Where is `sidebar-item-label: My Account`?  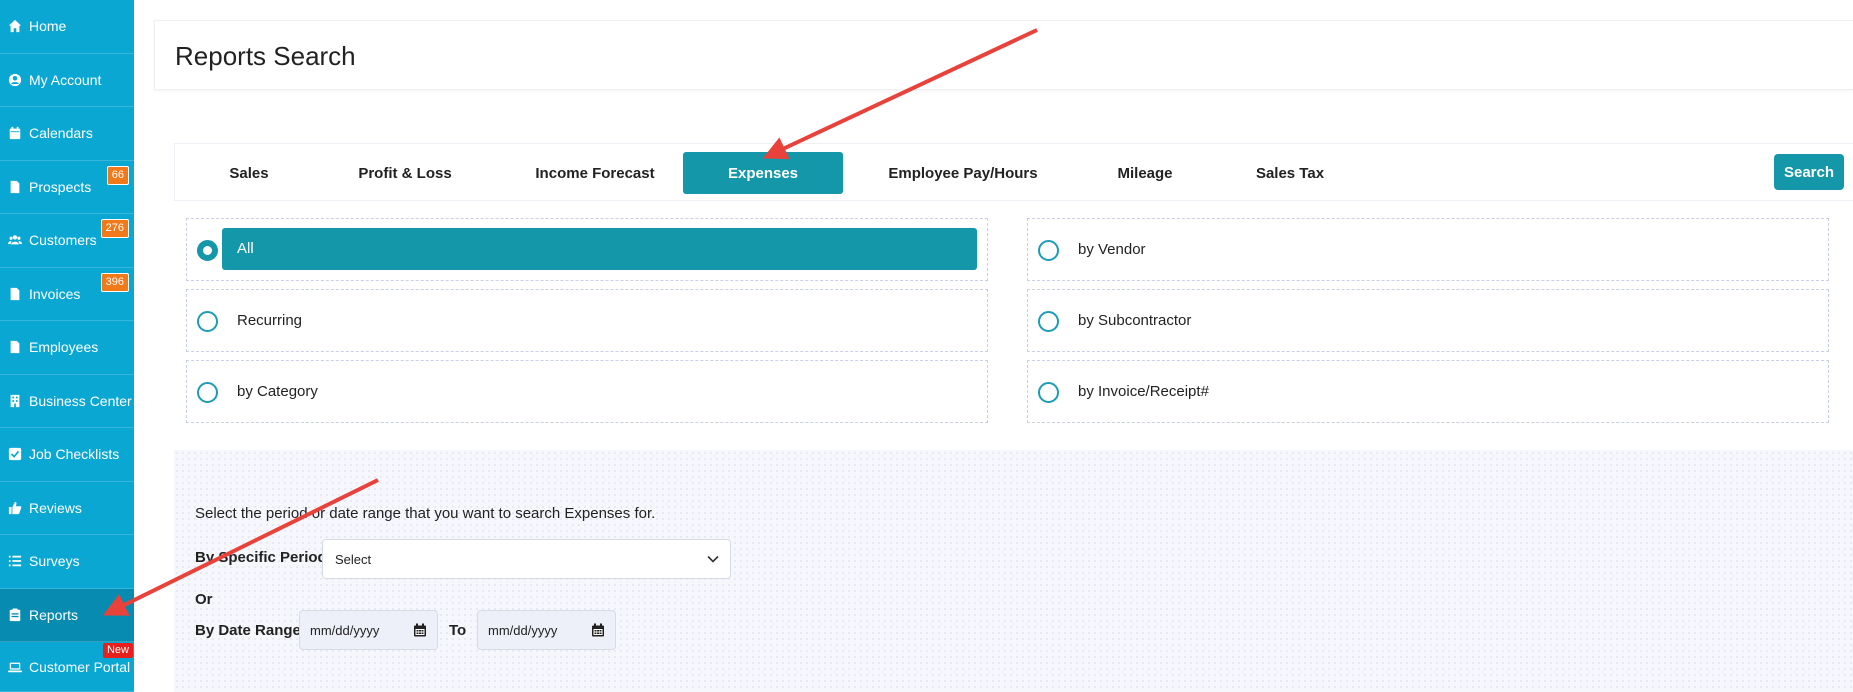 sidebar-item-label: My Account is located at coordinates (65, 79).